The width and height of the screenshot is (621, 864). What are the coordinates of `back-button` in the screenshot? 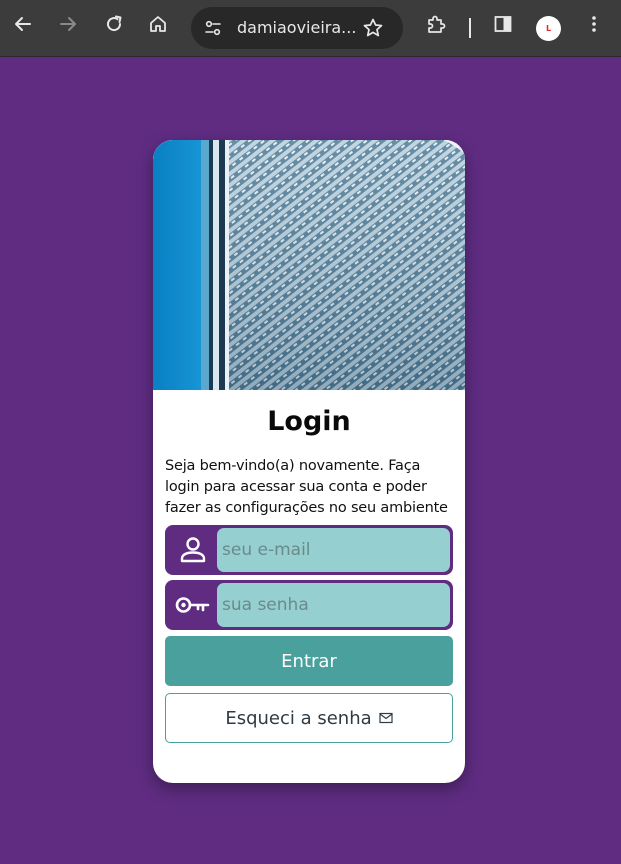 It's located at (23, 24).